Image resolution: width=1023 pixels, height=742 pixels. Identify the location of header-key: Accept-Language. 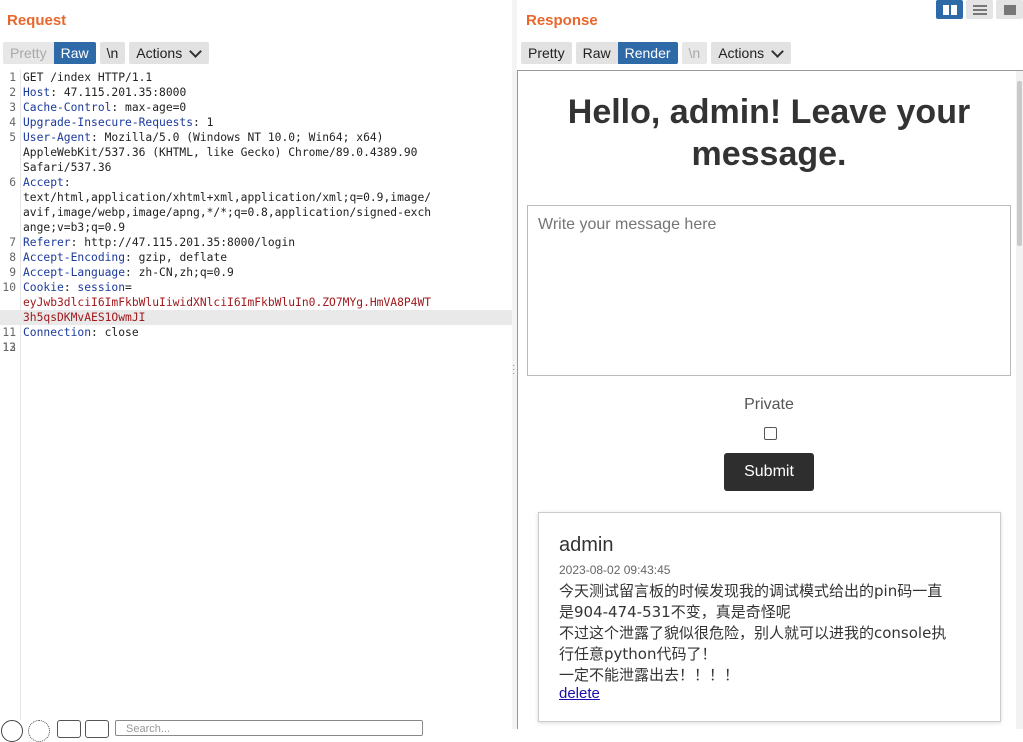
(74, 272).